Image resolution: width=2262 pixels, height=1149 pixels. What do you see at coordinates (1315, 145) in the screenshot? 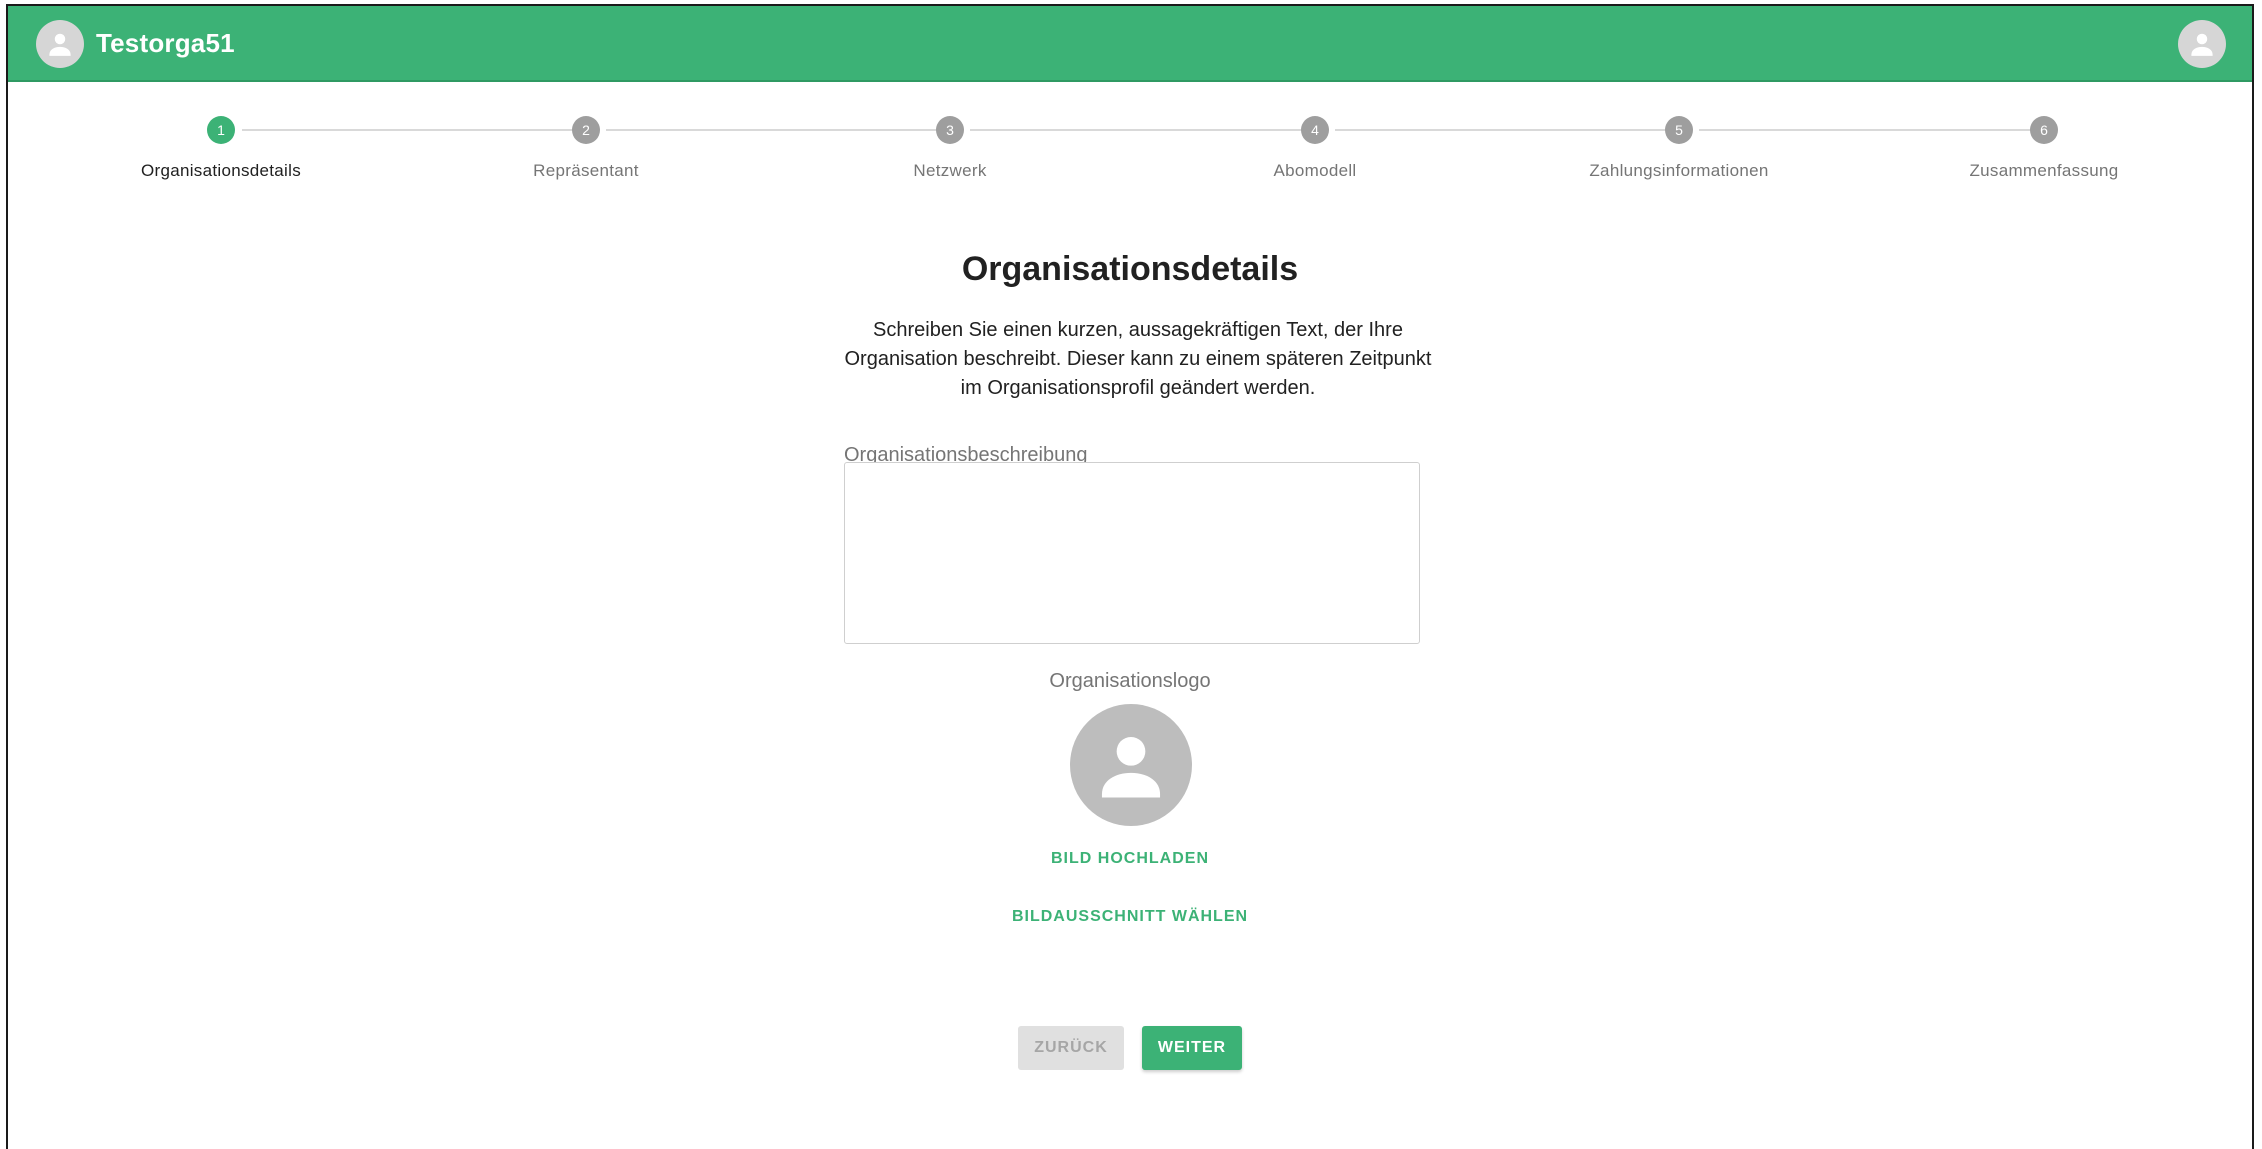
I see `step-abomodell: 4 Abomodell` at bounding box center [1315, 145].